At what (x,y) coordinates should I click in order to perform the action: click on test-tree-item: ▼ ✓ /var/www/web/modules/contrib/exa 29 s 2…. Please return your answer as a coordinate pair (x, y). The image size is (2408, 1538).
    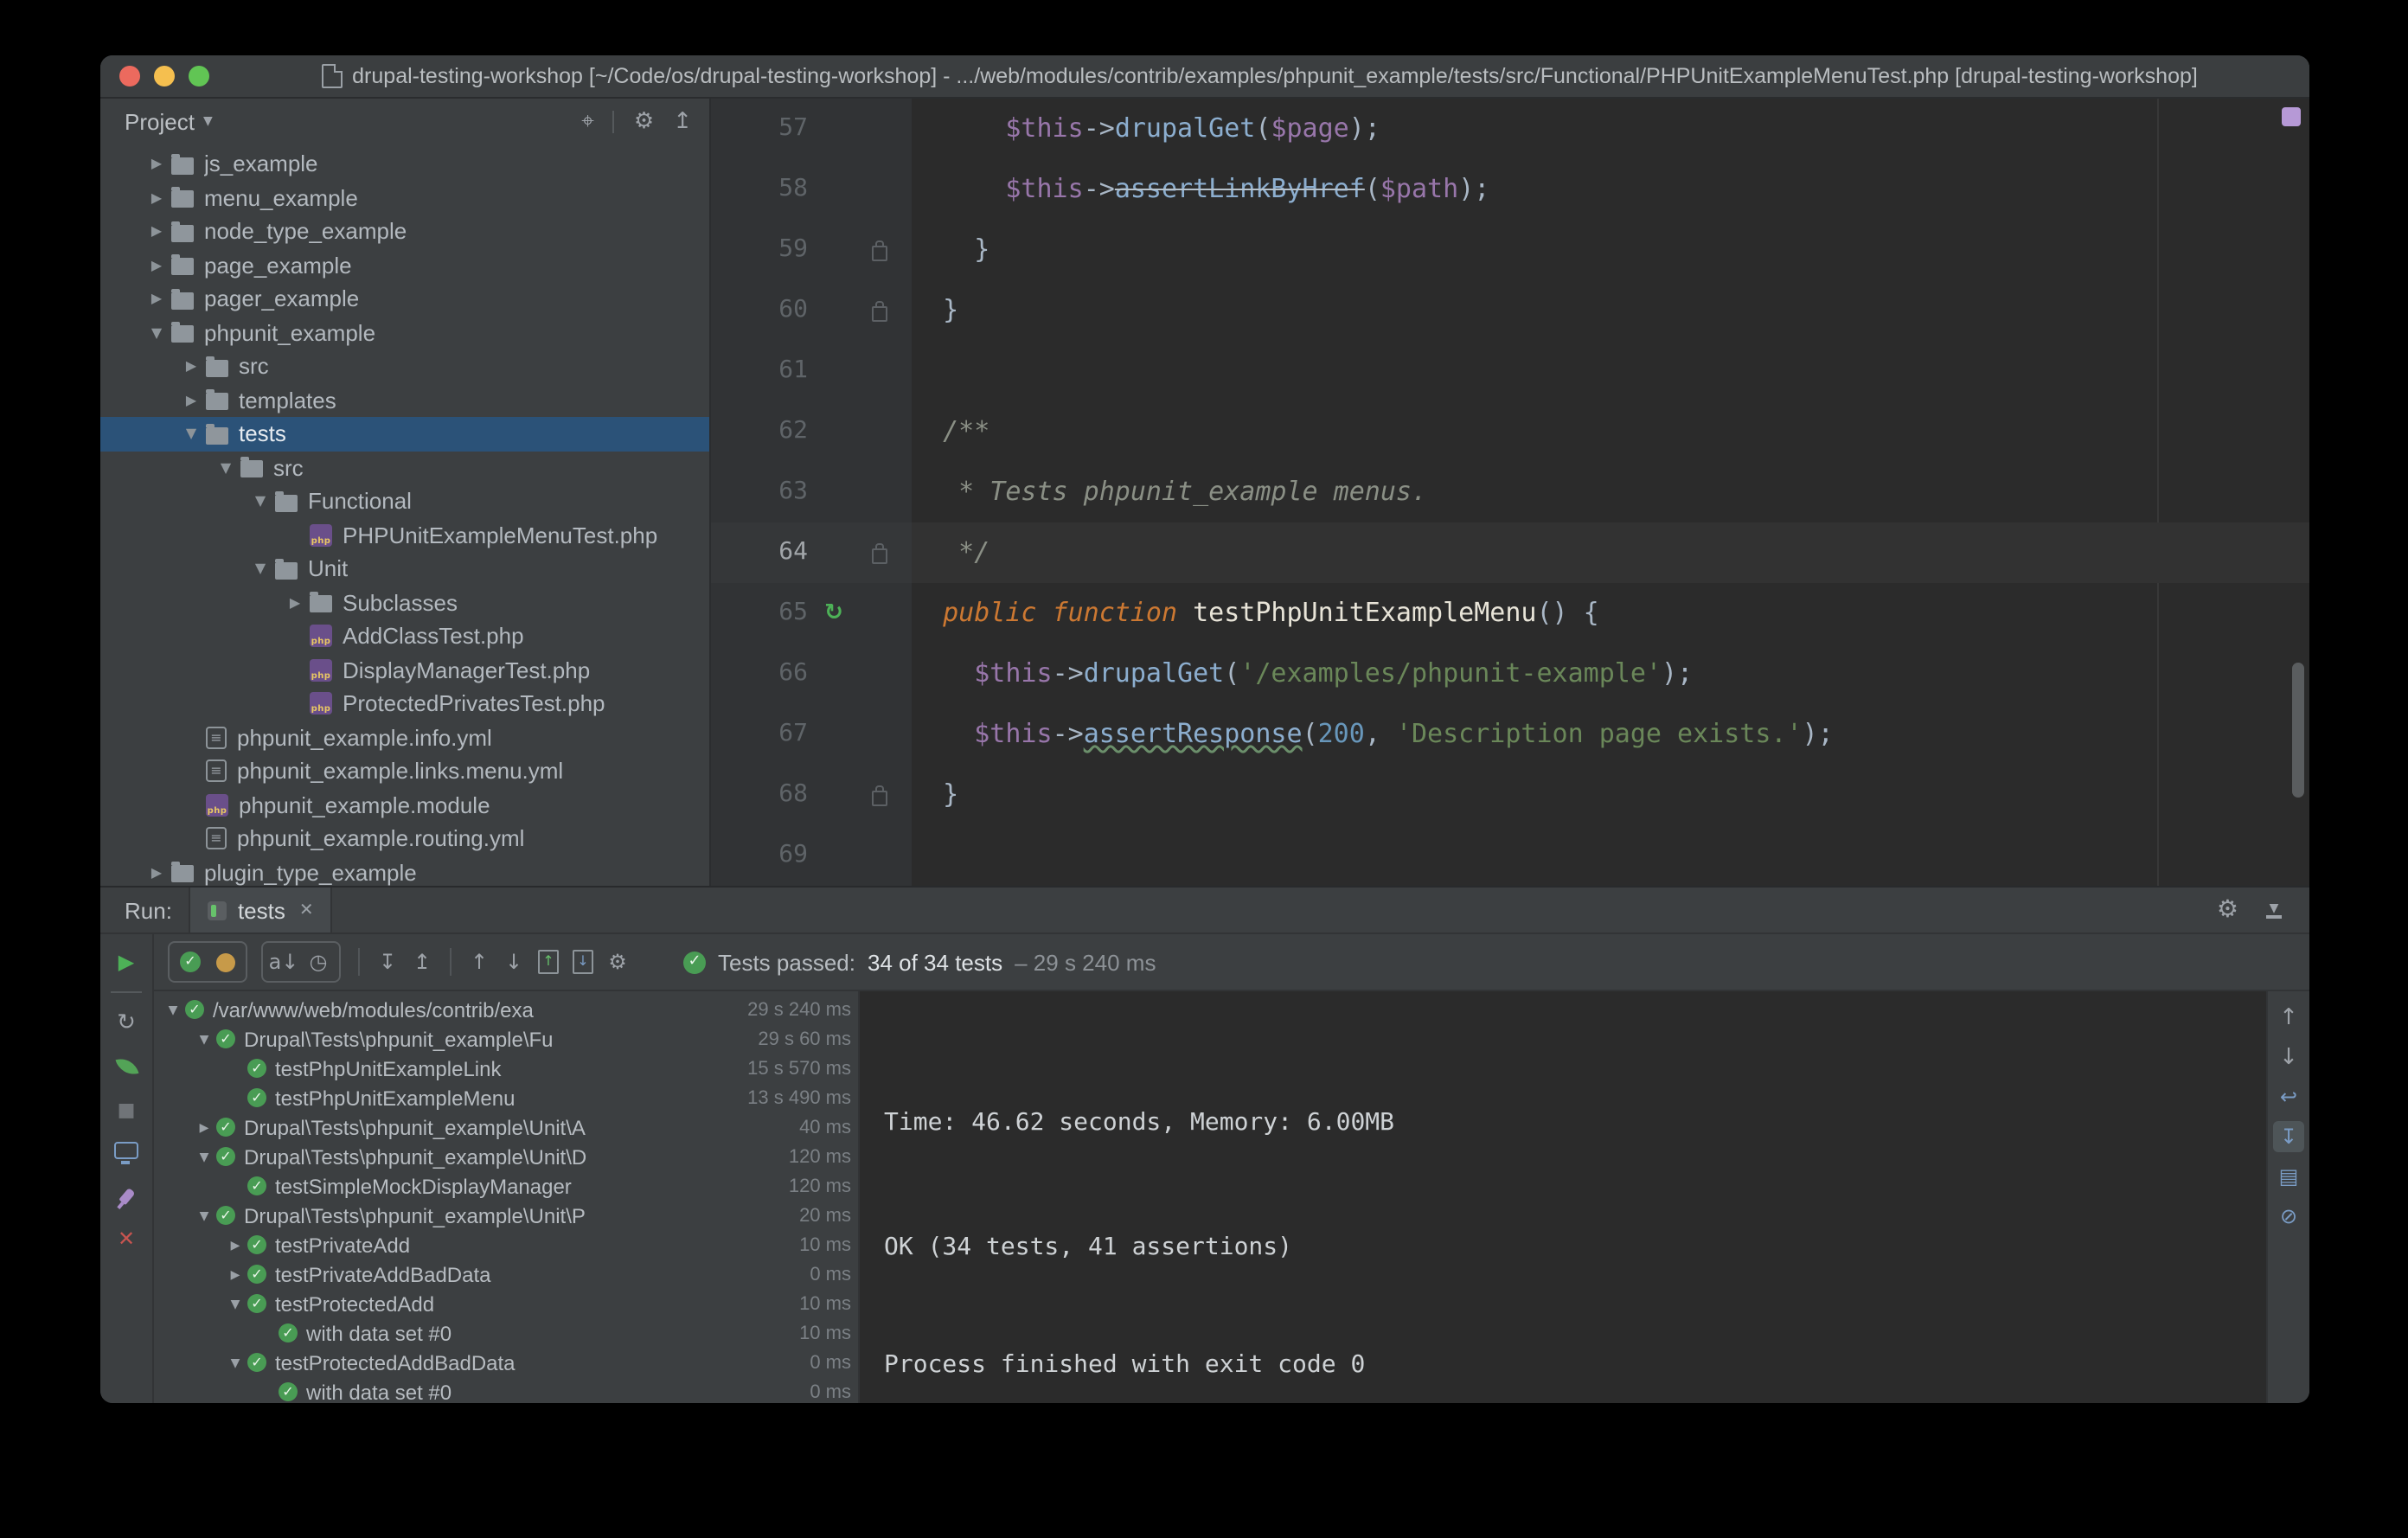
    Looking at the image, I should click on (506, 1009).